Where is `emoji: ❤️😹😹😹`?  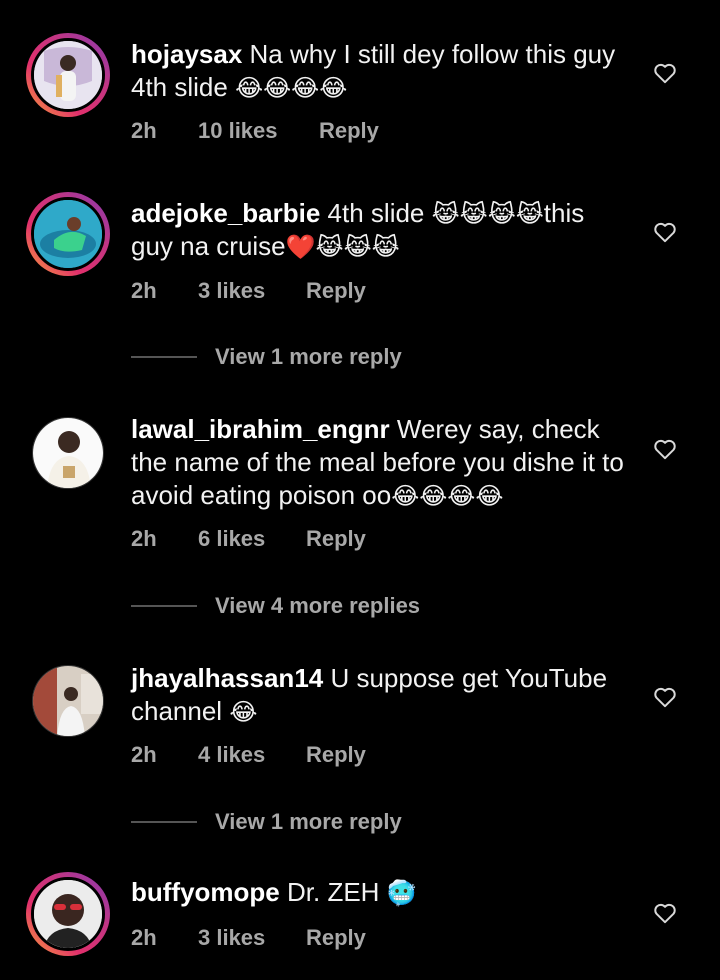 emoji: ❤️😹😹😹 is located at coordinates (342, 248).